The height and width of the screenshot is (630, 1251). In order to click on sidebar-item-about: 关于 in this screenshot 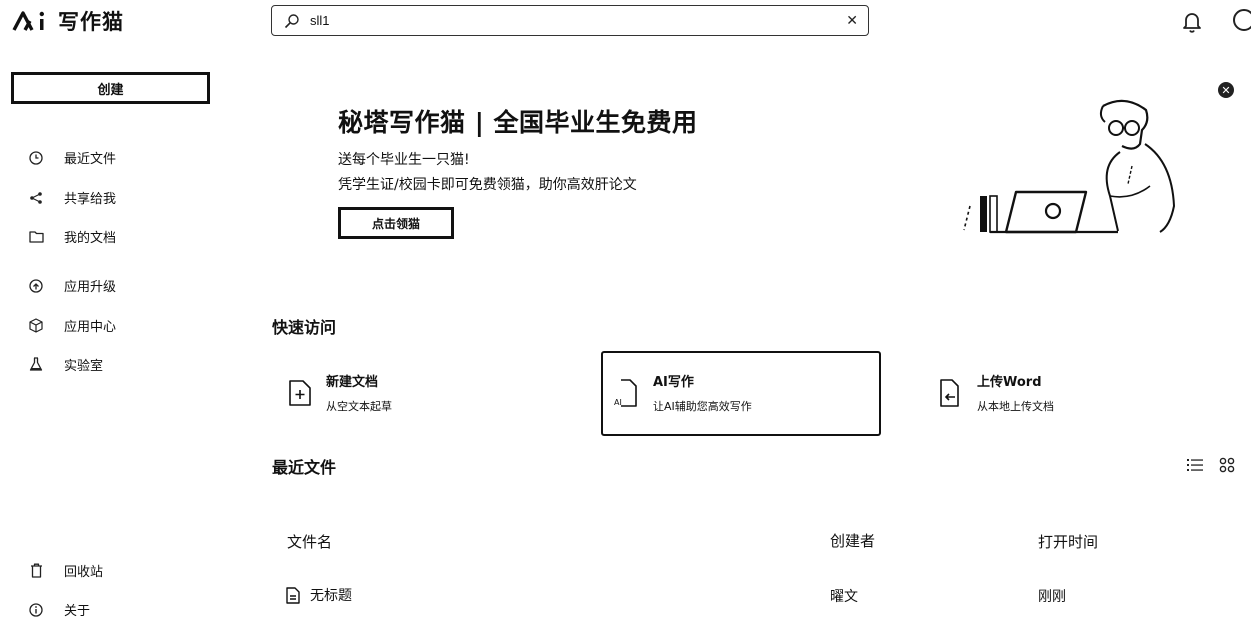, I will do `click(59, 609)`.